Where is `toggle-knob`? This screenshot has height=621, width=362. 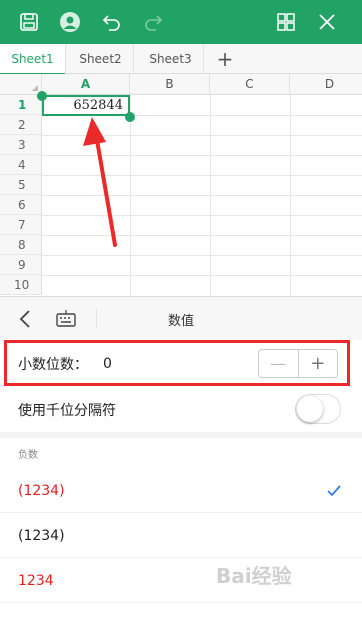
toggle-knob is located at coordinates (310, 409).